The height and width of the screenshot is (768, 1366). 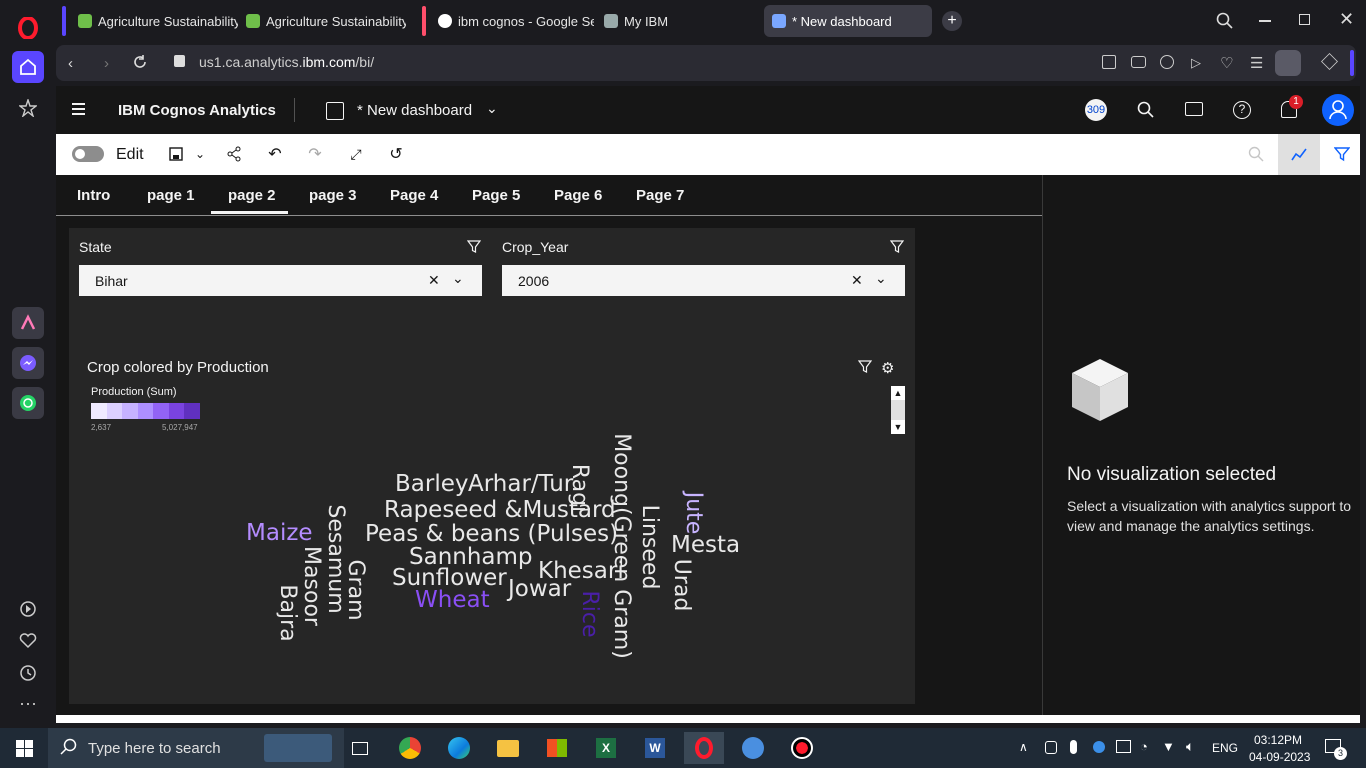 I want to click on messenger-icon, so click(x=28, y=363).